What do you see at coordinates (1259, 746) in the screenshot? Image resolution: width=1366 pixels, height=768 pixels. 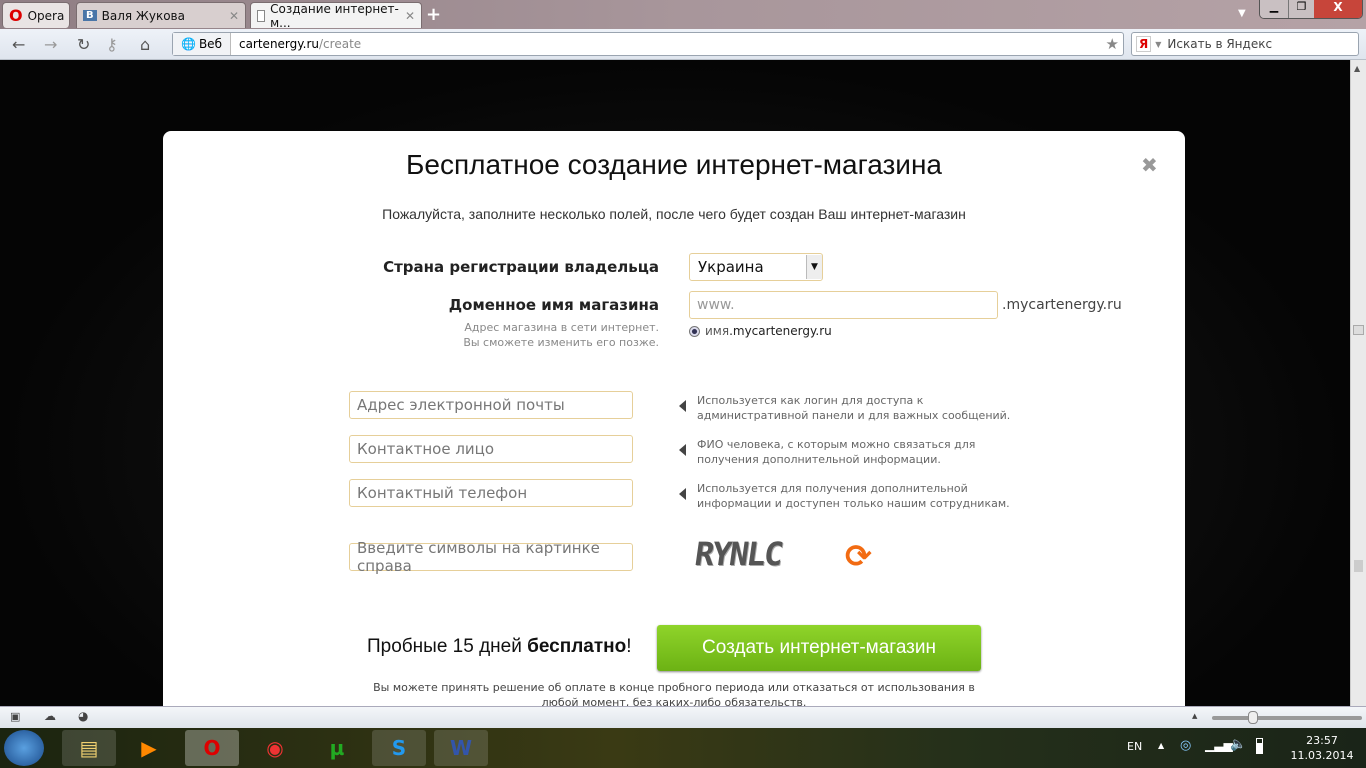 I see `battery-icon` at bounding box center [1259, 746].